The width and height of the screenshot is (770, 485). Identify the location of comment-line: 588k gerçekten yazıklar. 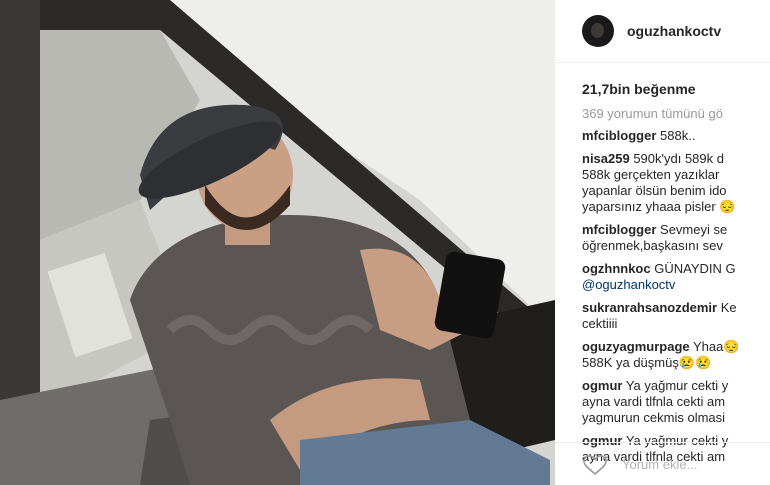
(676, 175).